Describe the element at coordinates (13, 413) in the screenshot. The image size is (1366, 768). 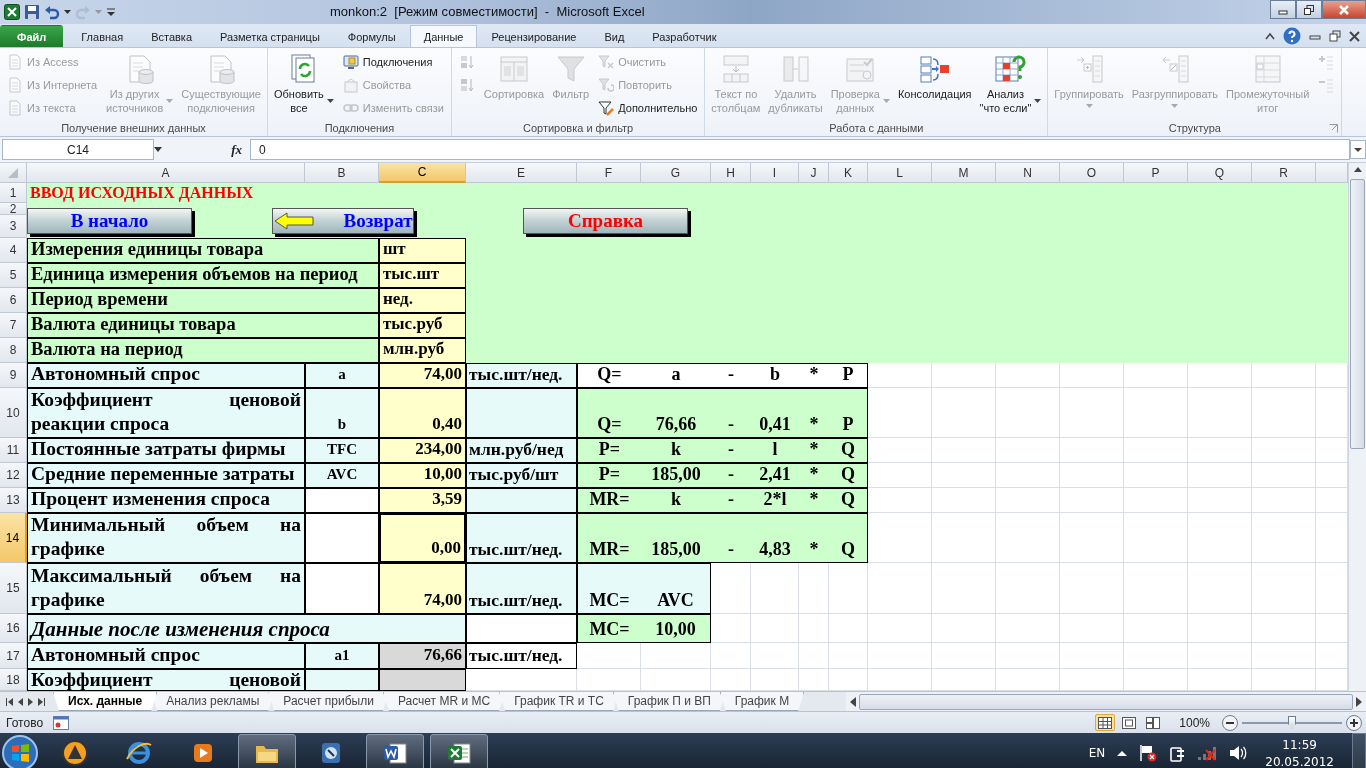
I see `row-header: 10` at that location.